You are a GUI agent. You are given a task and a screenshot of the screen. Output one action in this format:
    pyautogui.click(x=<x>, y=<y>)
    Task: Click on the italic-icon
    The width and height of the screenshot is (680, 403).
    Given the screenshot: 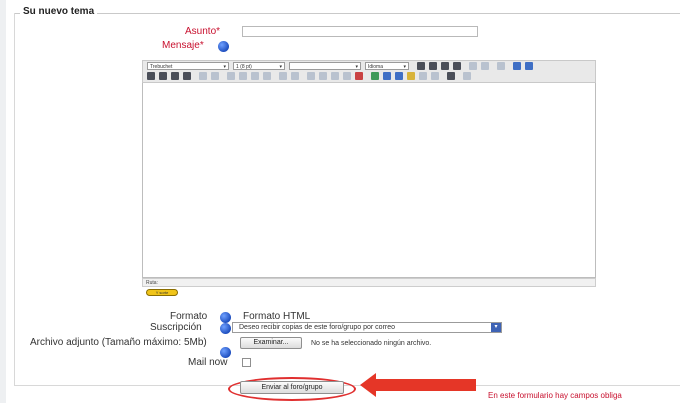 What is the action you would take?
    pyautogui.click(x=433, y=66)
    